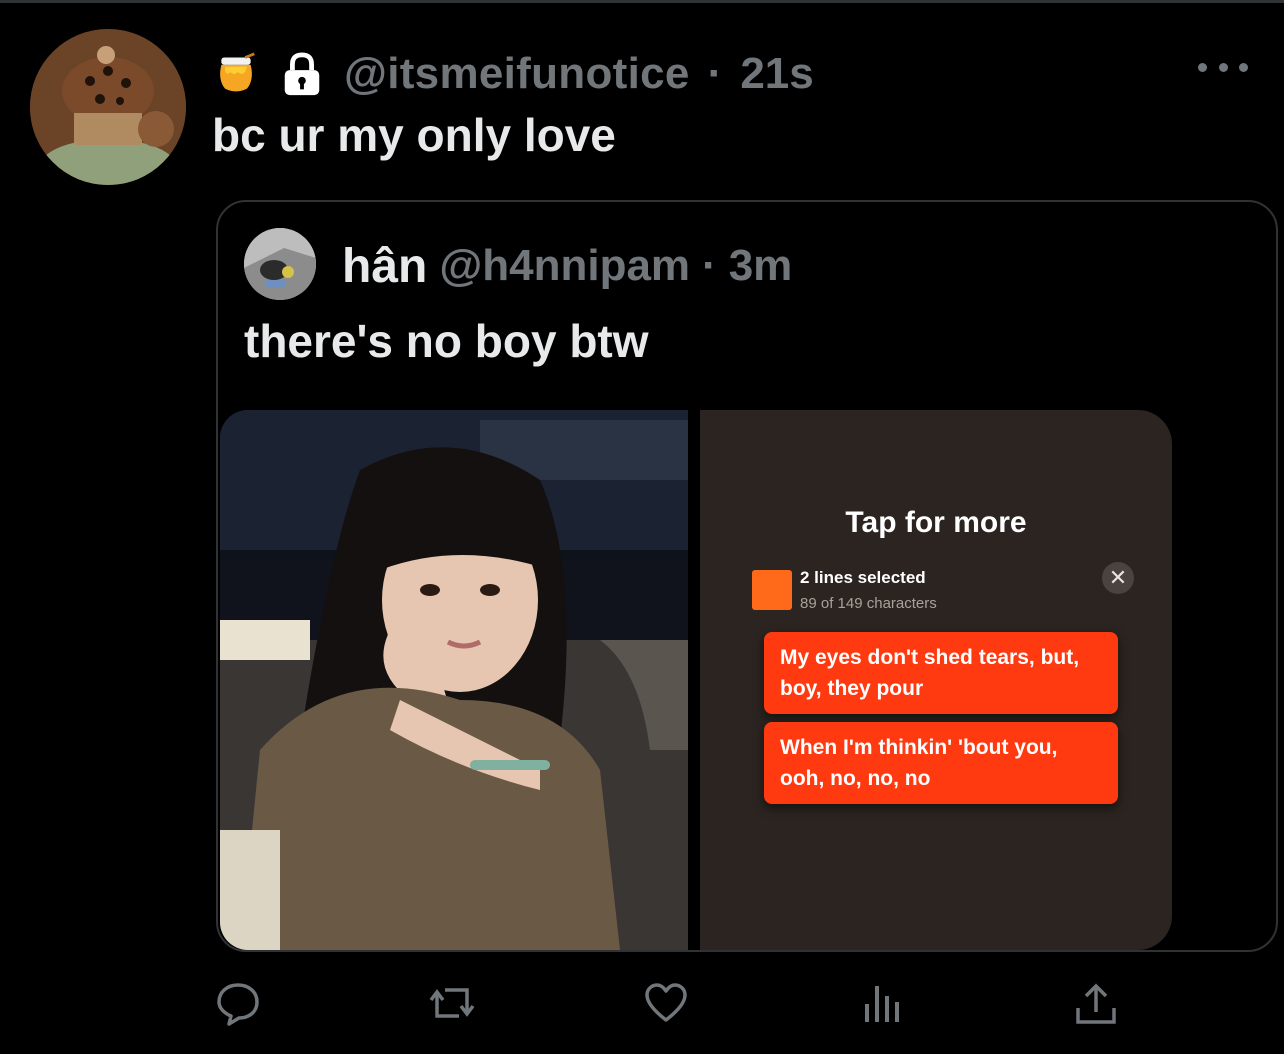 Image resolution: width=1284 pixels, height=1054 pixels. What do you see at coordinates (446, 341) in the screenshot?
I see `quoted-tweet-text: there's no boy btw` at bounding box center [446, 341].